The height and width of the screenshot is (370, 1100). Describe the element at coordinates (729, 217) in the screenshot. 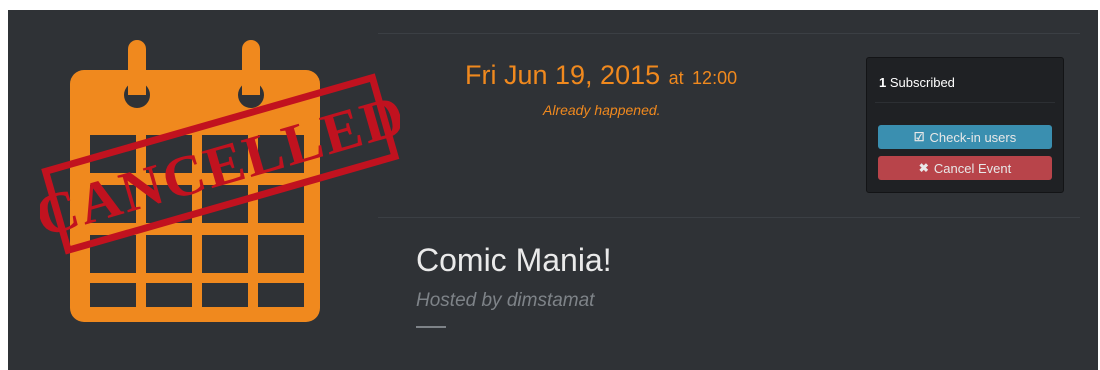

I see `middle-divider` at that location.